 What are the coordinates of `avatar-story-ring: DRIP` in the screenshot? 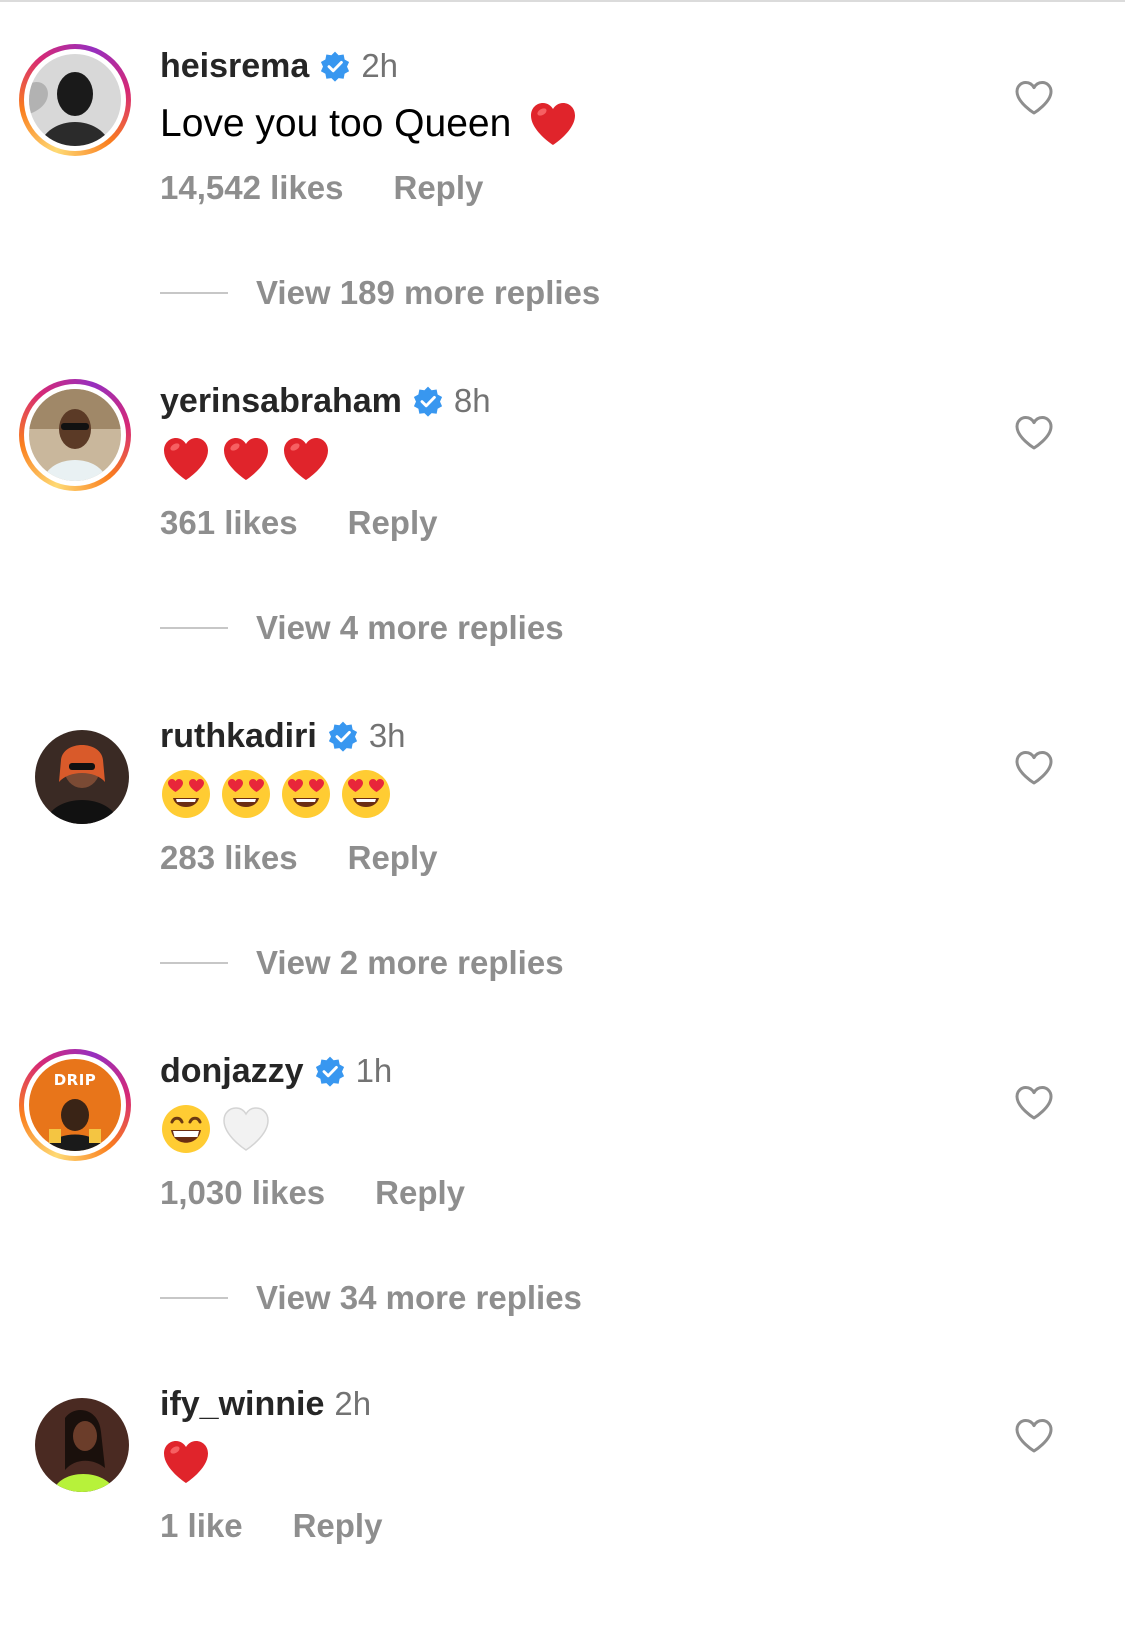 It's located at (75, 1105).